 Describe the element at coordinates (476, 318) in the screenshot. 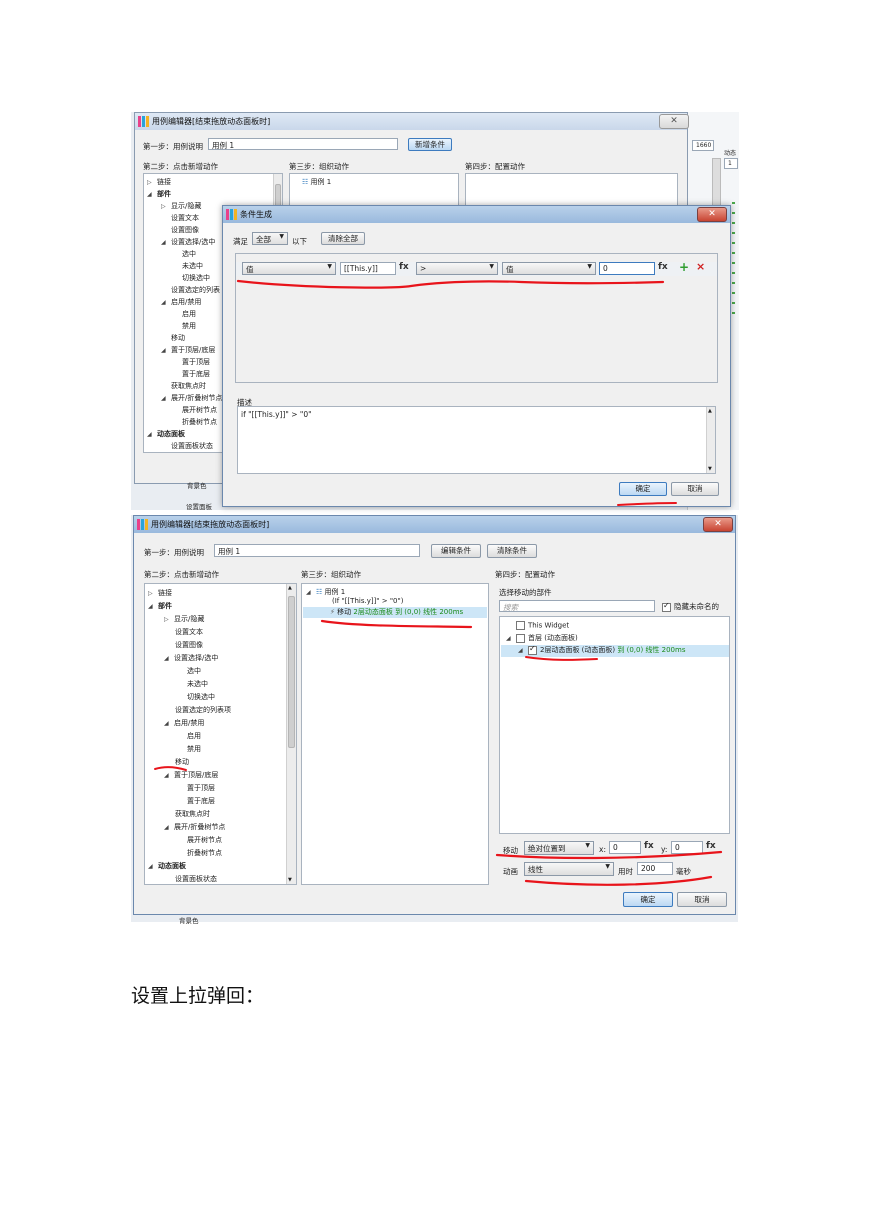

I see `condition-rows-panel: 值 ▼ [[This.y]] fx > ▼ 值 ▼ 0 fx + ×` at that location.